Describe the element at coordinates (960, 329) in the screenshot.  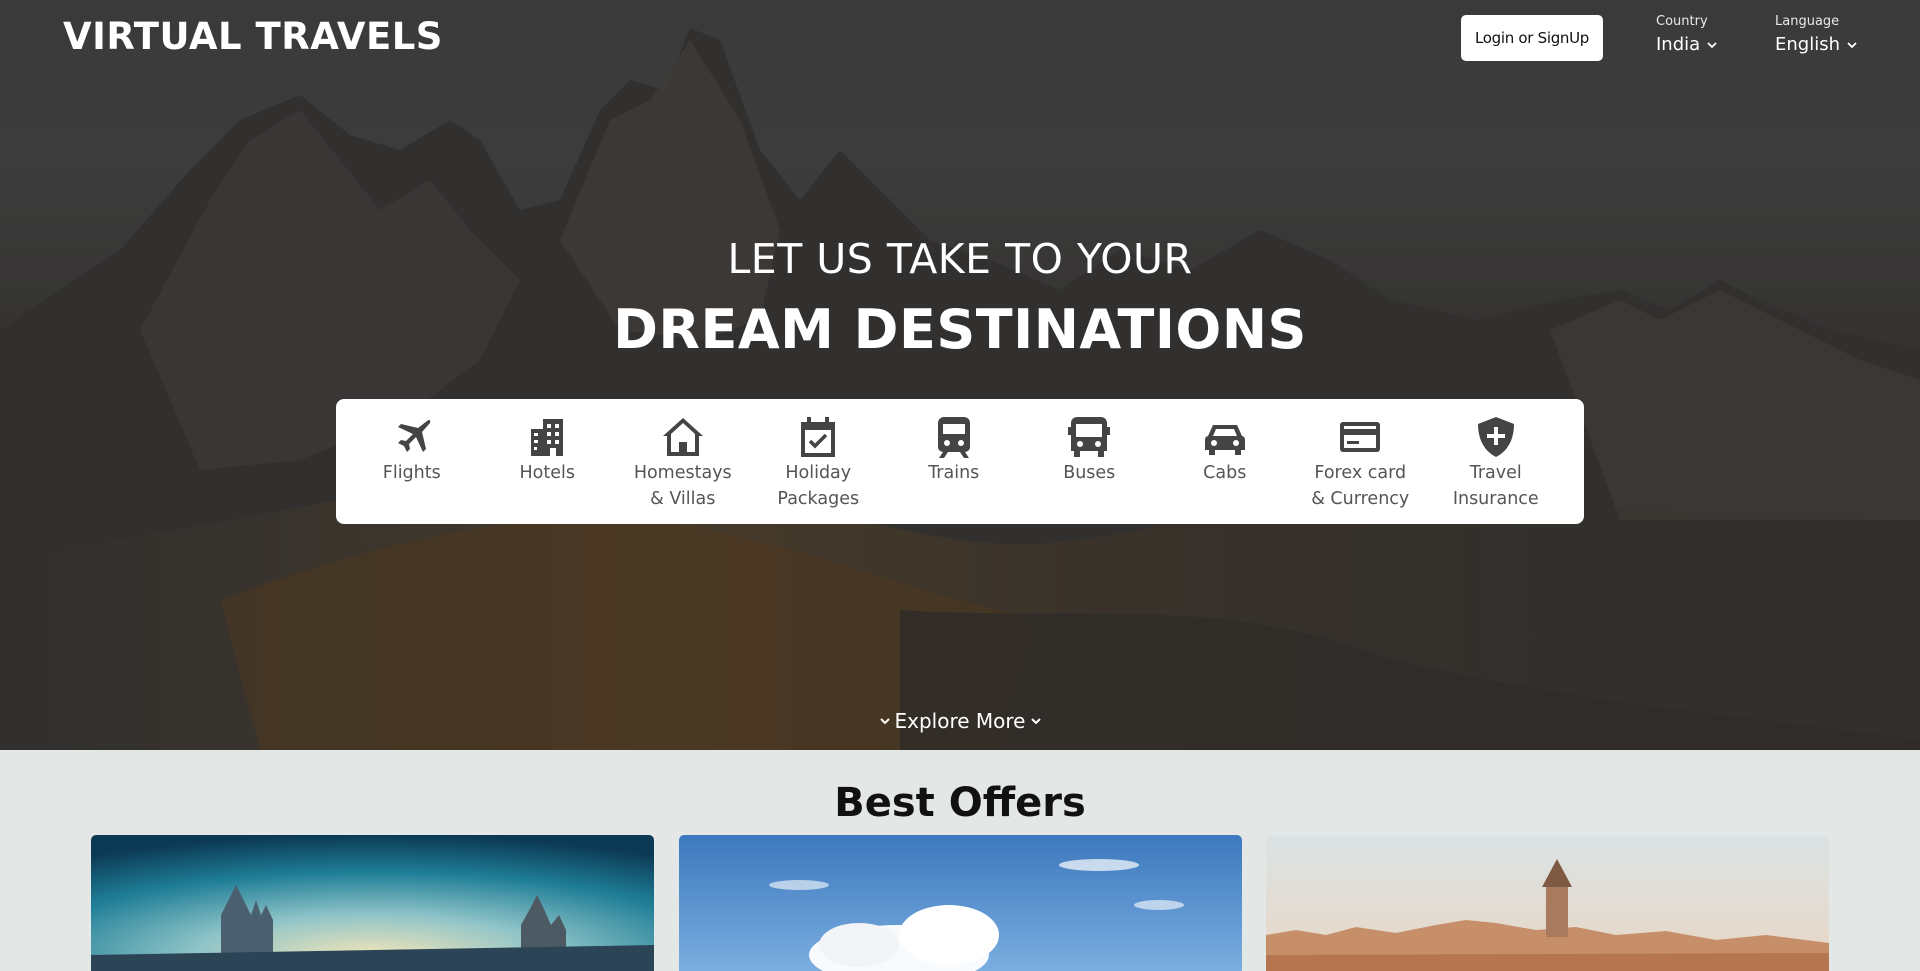
I see `hero-title: DREAM DESTINATIONS` at that location.